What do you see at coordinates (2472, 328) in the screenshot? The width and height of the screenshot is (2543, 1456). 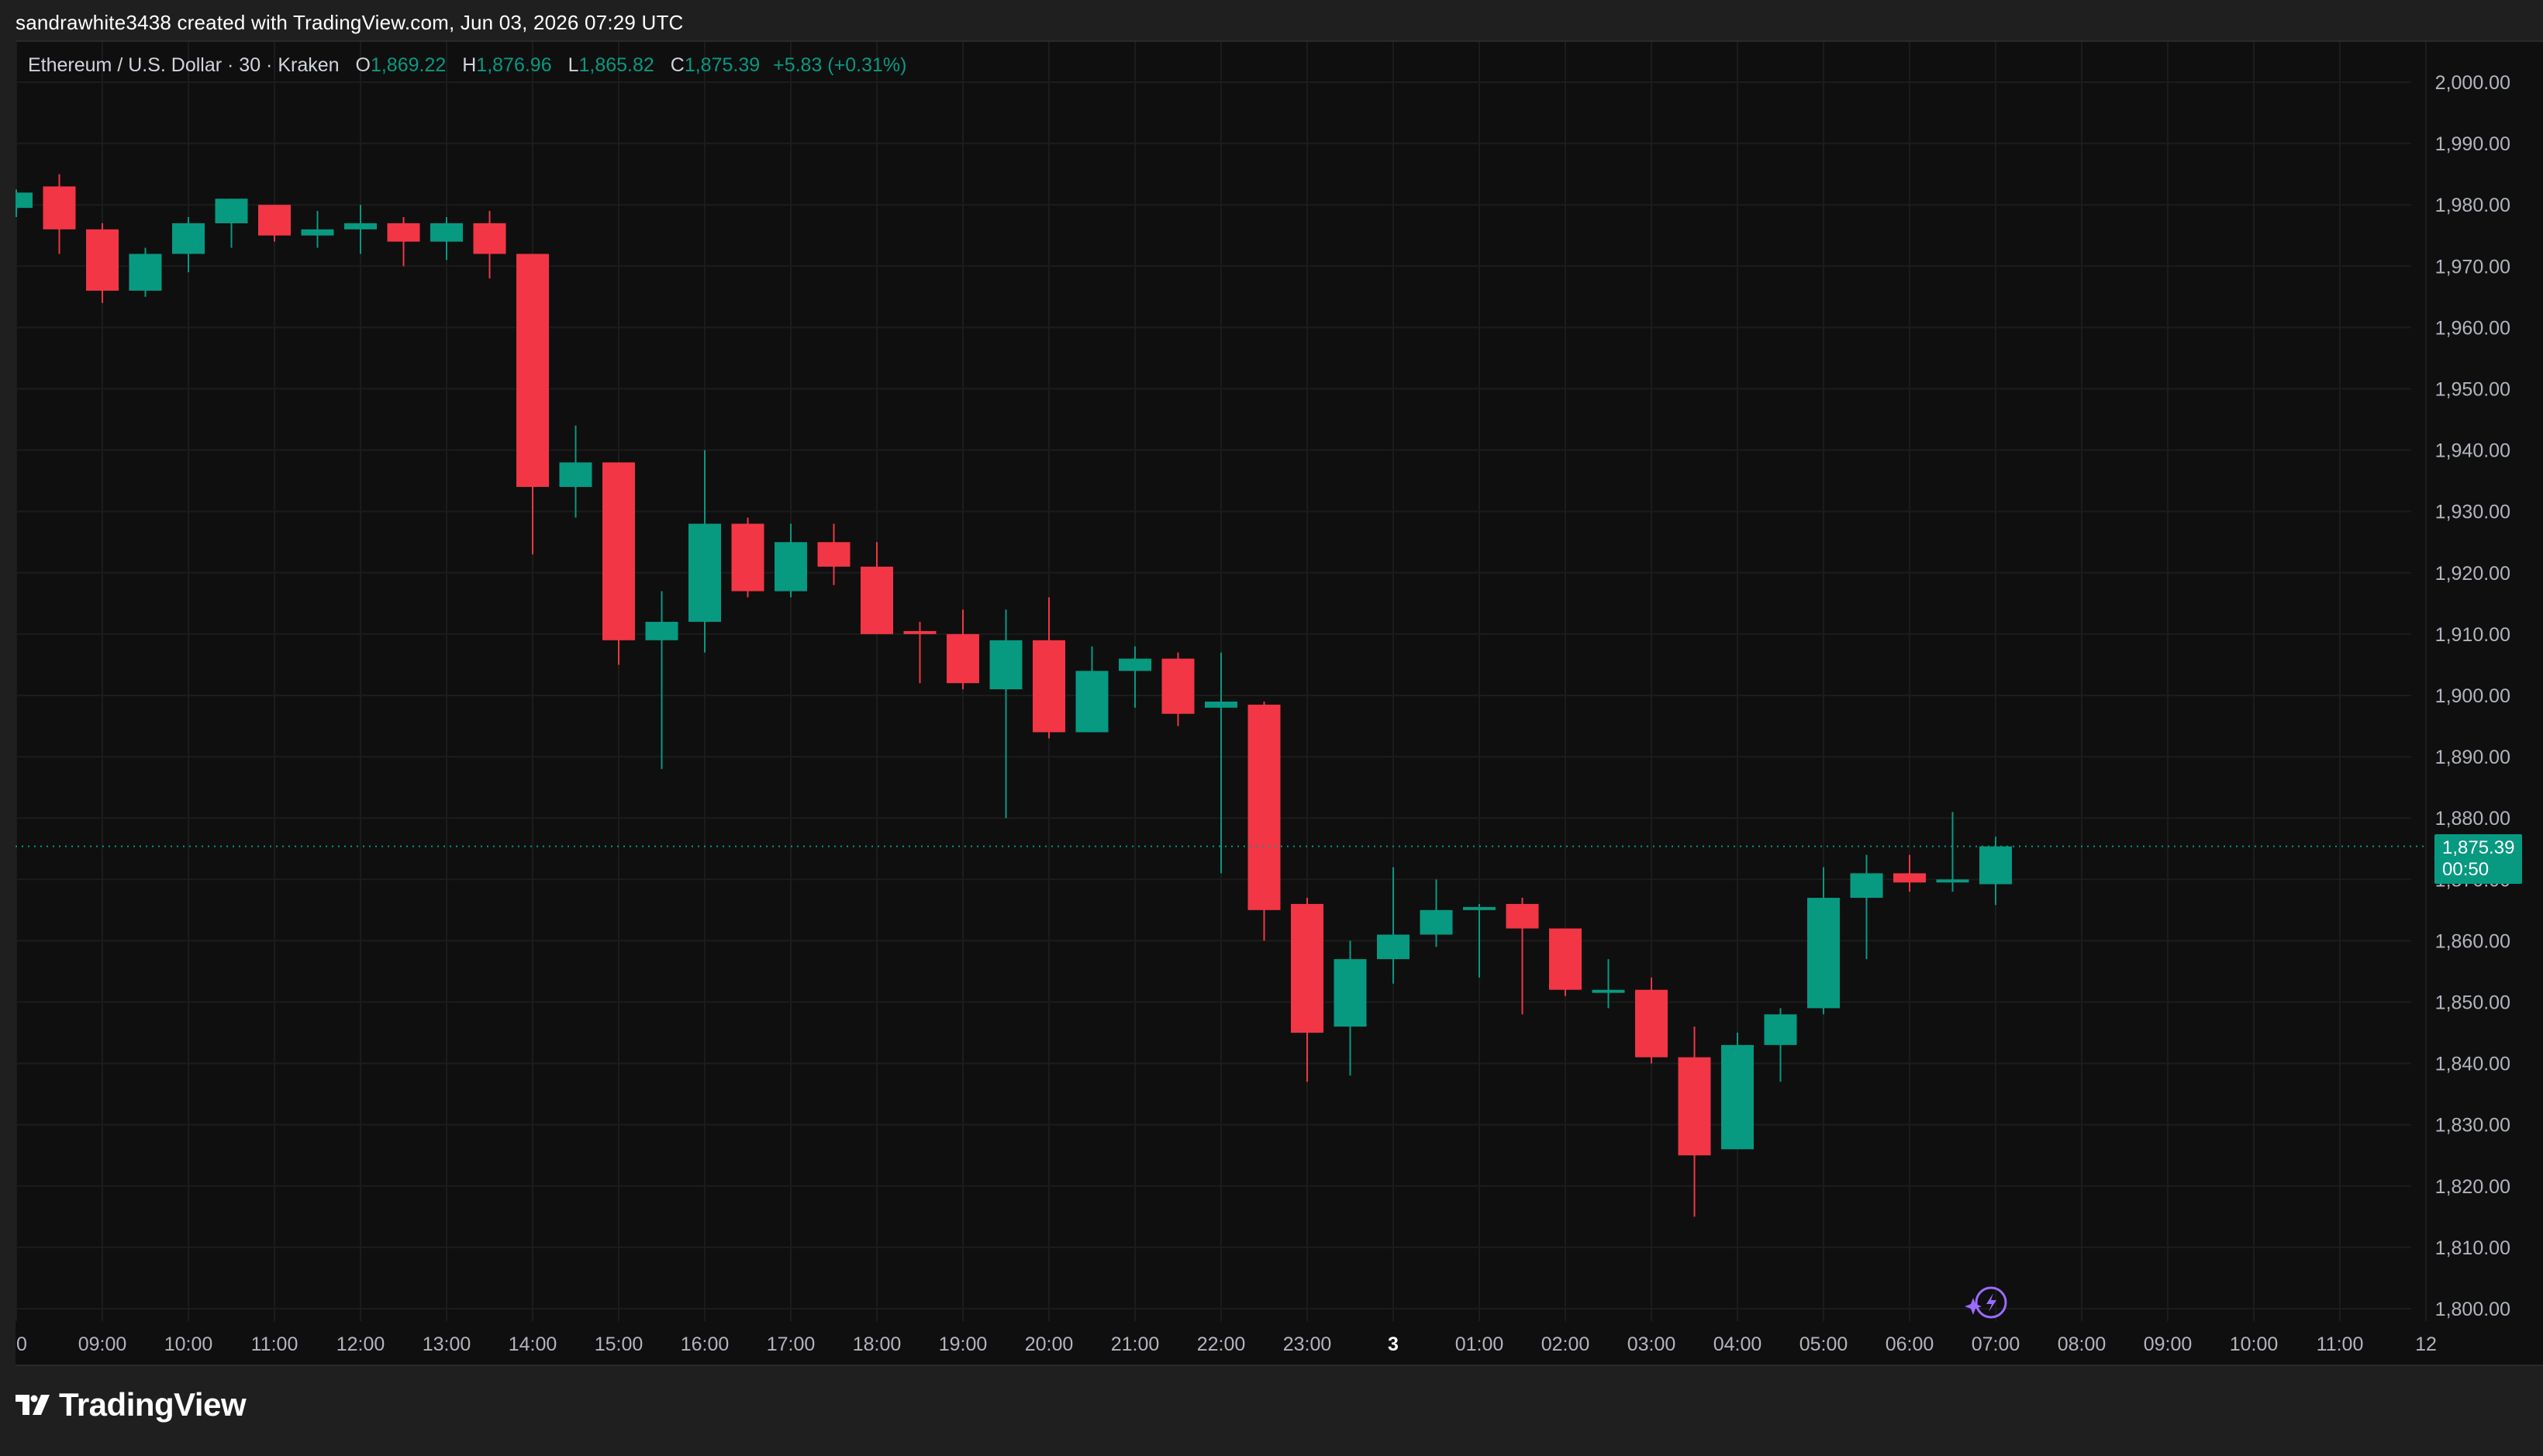 I see `y-tick-label: 1,960.00` at bounding box center [2472, 328].